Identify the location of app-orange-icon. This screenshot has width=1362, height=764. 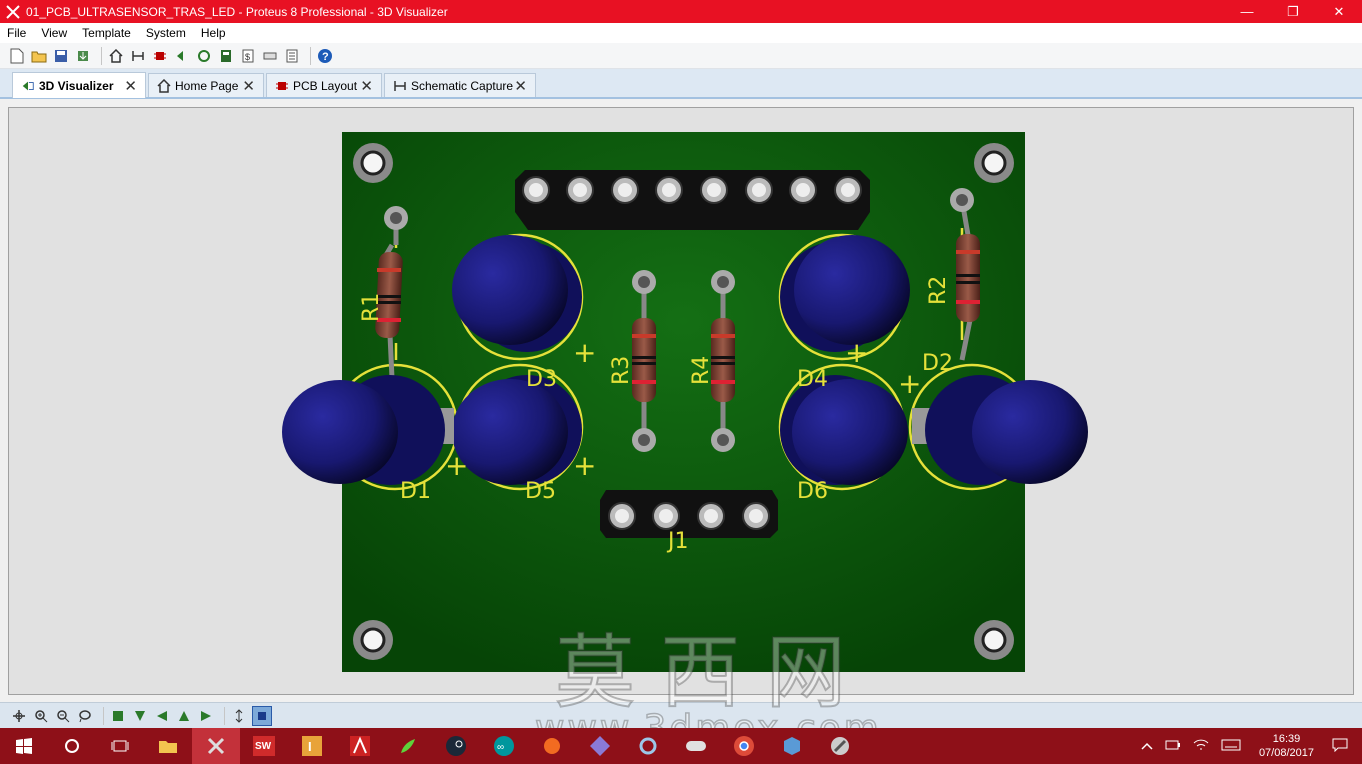
(552, 746).